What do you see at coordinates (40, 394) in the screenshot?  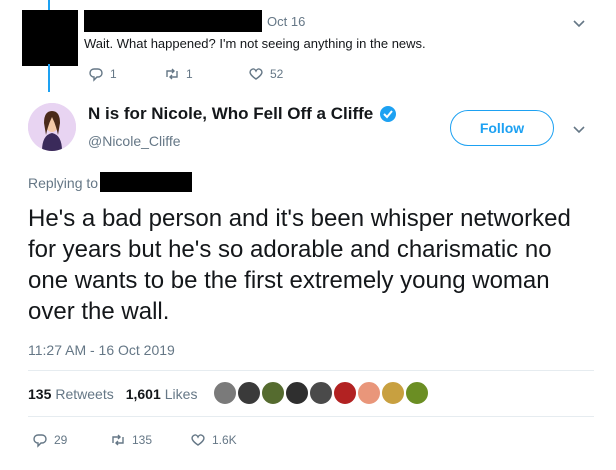 I see `retweets-count: 135` at bounding box center [40, 394].